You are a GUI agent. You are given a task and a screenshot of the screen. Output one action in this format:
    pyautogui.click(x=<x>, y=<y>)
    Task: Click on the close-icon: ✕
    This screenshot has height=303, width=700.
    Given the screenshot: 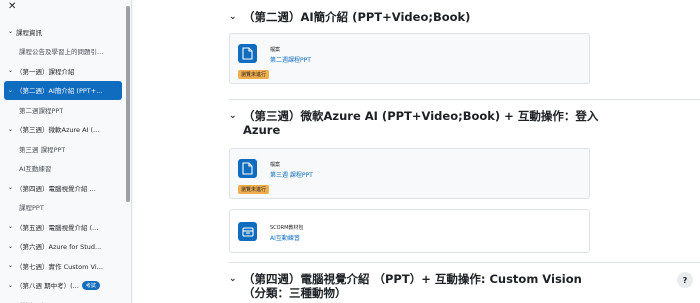 What is the action you would take?
    pyautogui.click(x=13, y=7)
    